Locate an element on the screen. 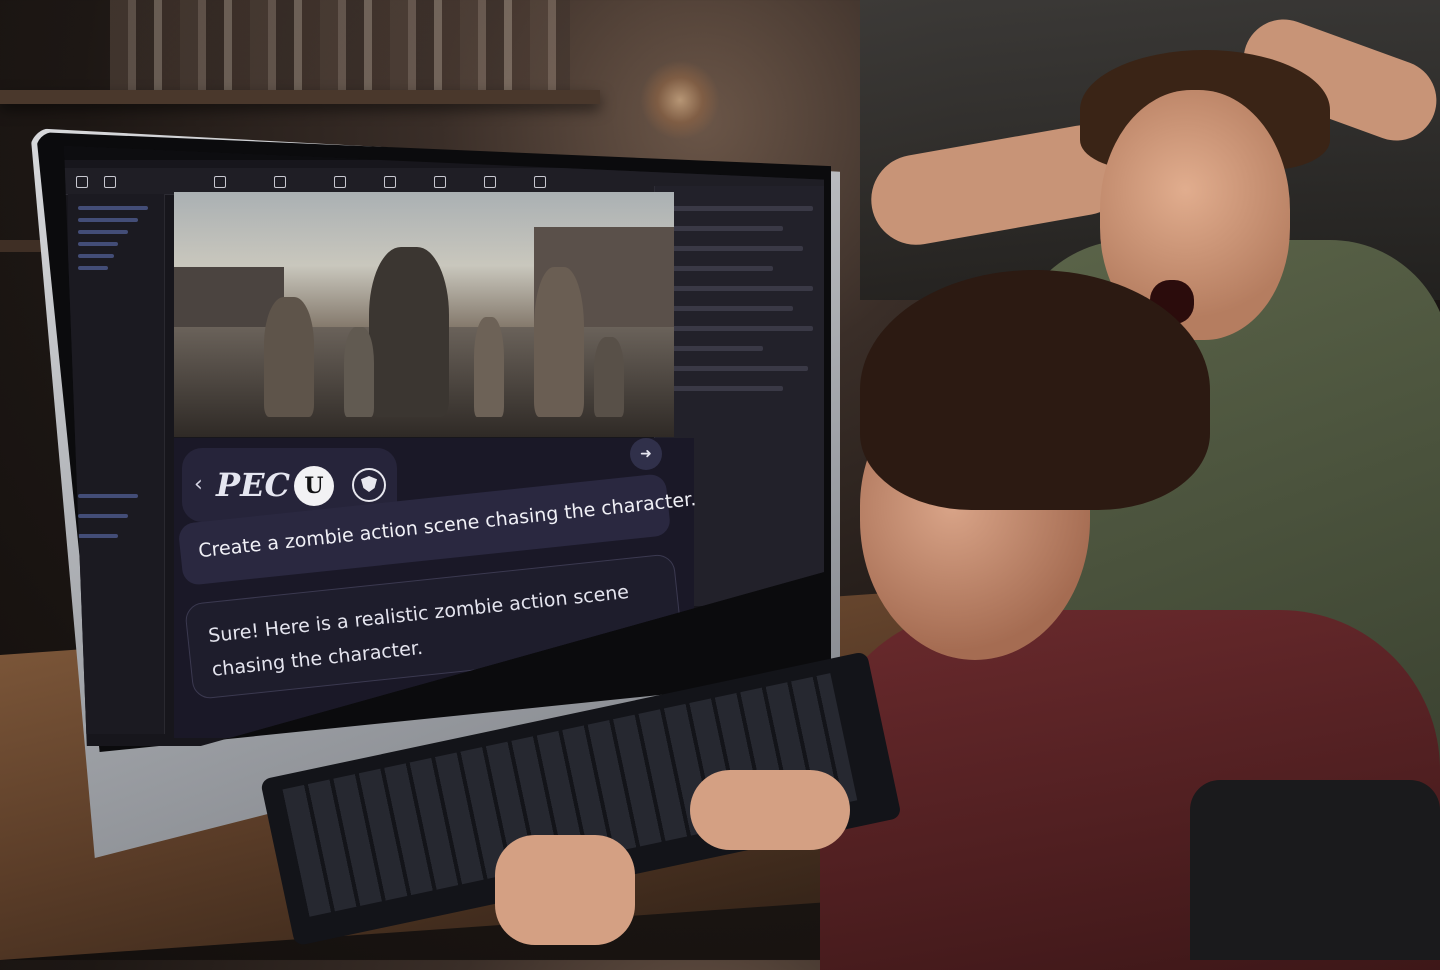 The height and width of the screenshot is (970, 1440). main-character-figure is located at coordinates (409, 332).